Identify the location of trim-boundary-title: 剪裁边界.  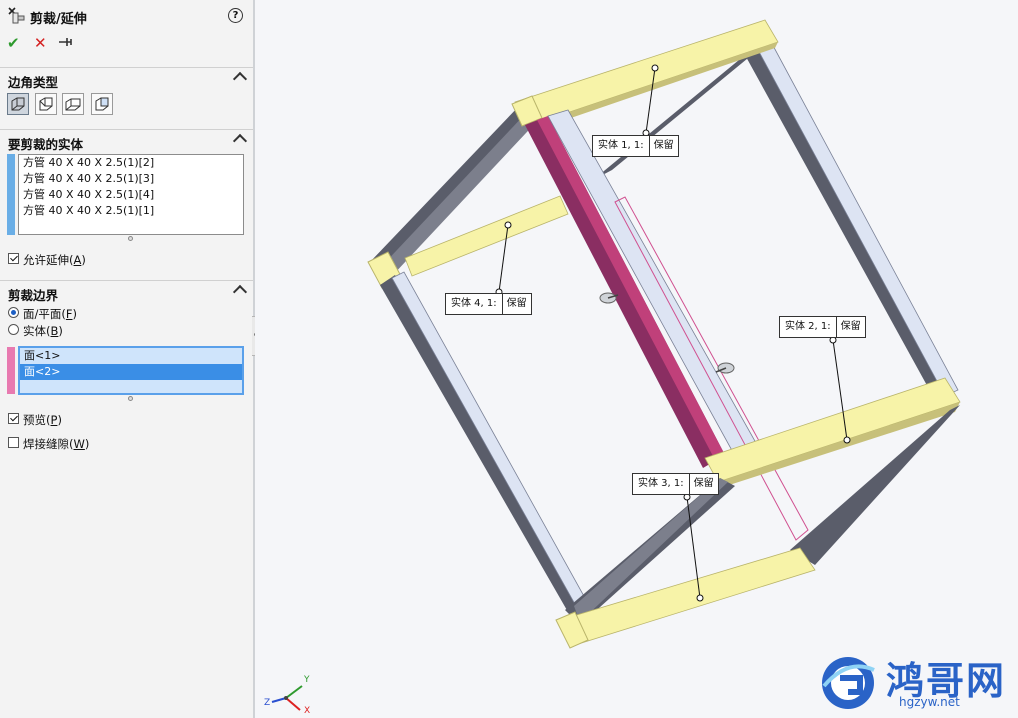
(33, 295).